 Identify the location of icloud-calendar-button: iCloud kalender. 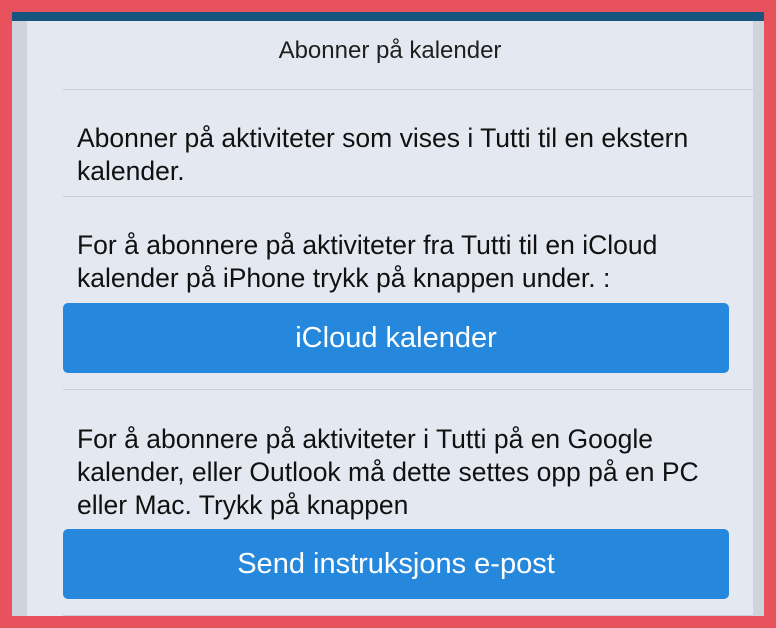
(396, 338).